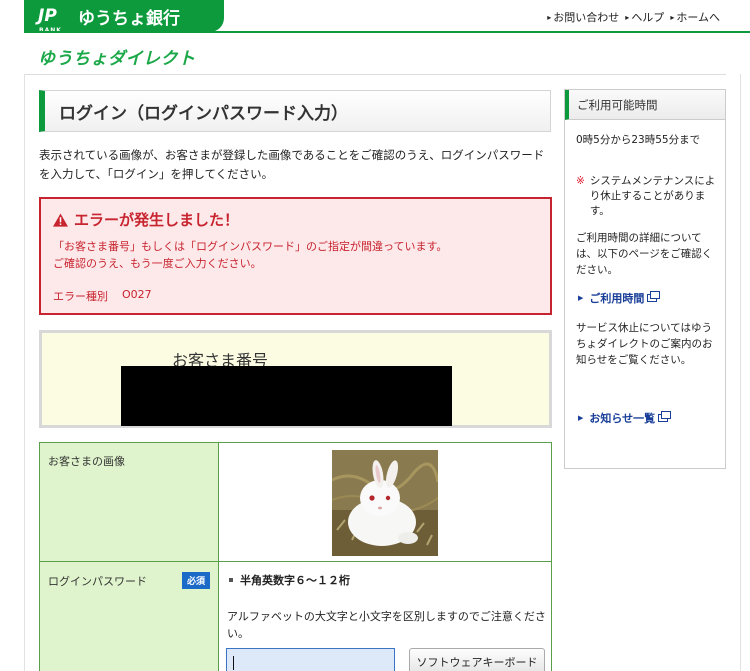  I want to click on page-title: ログイン（ログインパスワード入力）, so click(203, 113).